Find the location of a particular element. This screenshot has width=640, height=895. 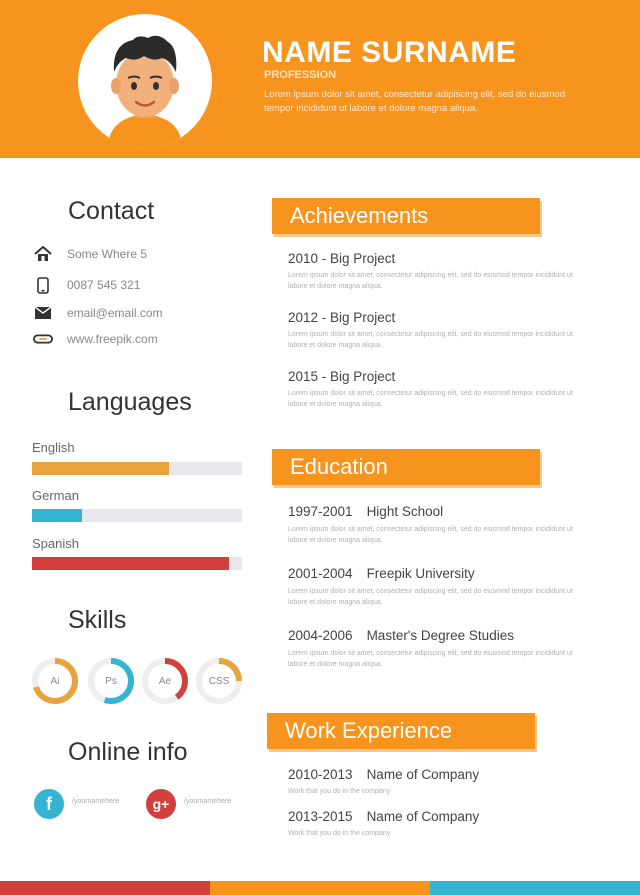

avatar is located at coordinates (145, 81).